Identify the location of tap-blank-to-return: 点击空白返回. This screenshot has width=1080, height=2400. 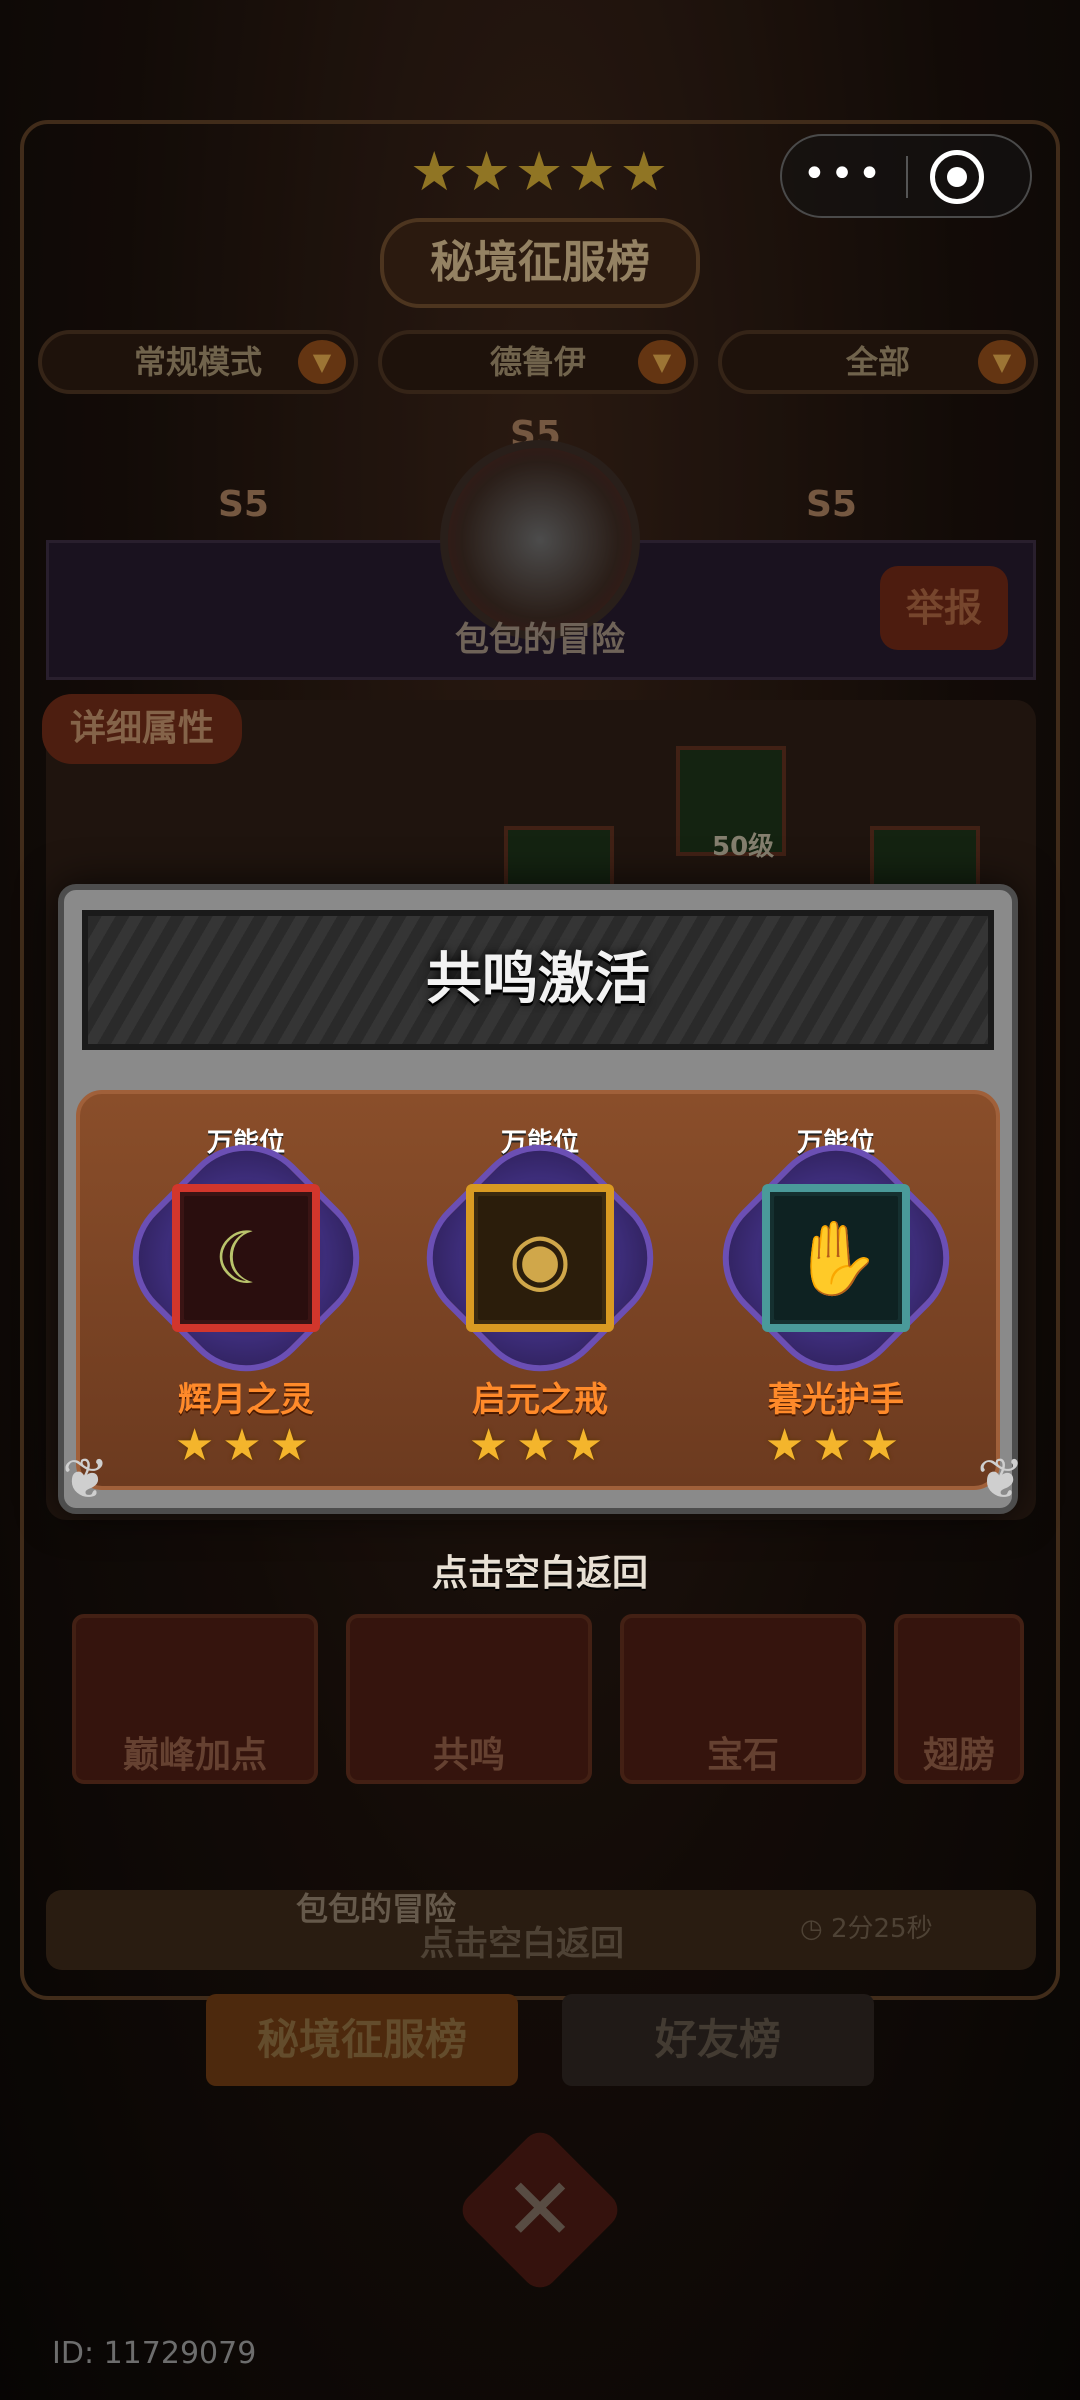
(539, 1573).